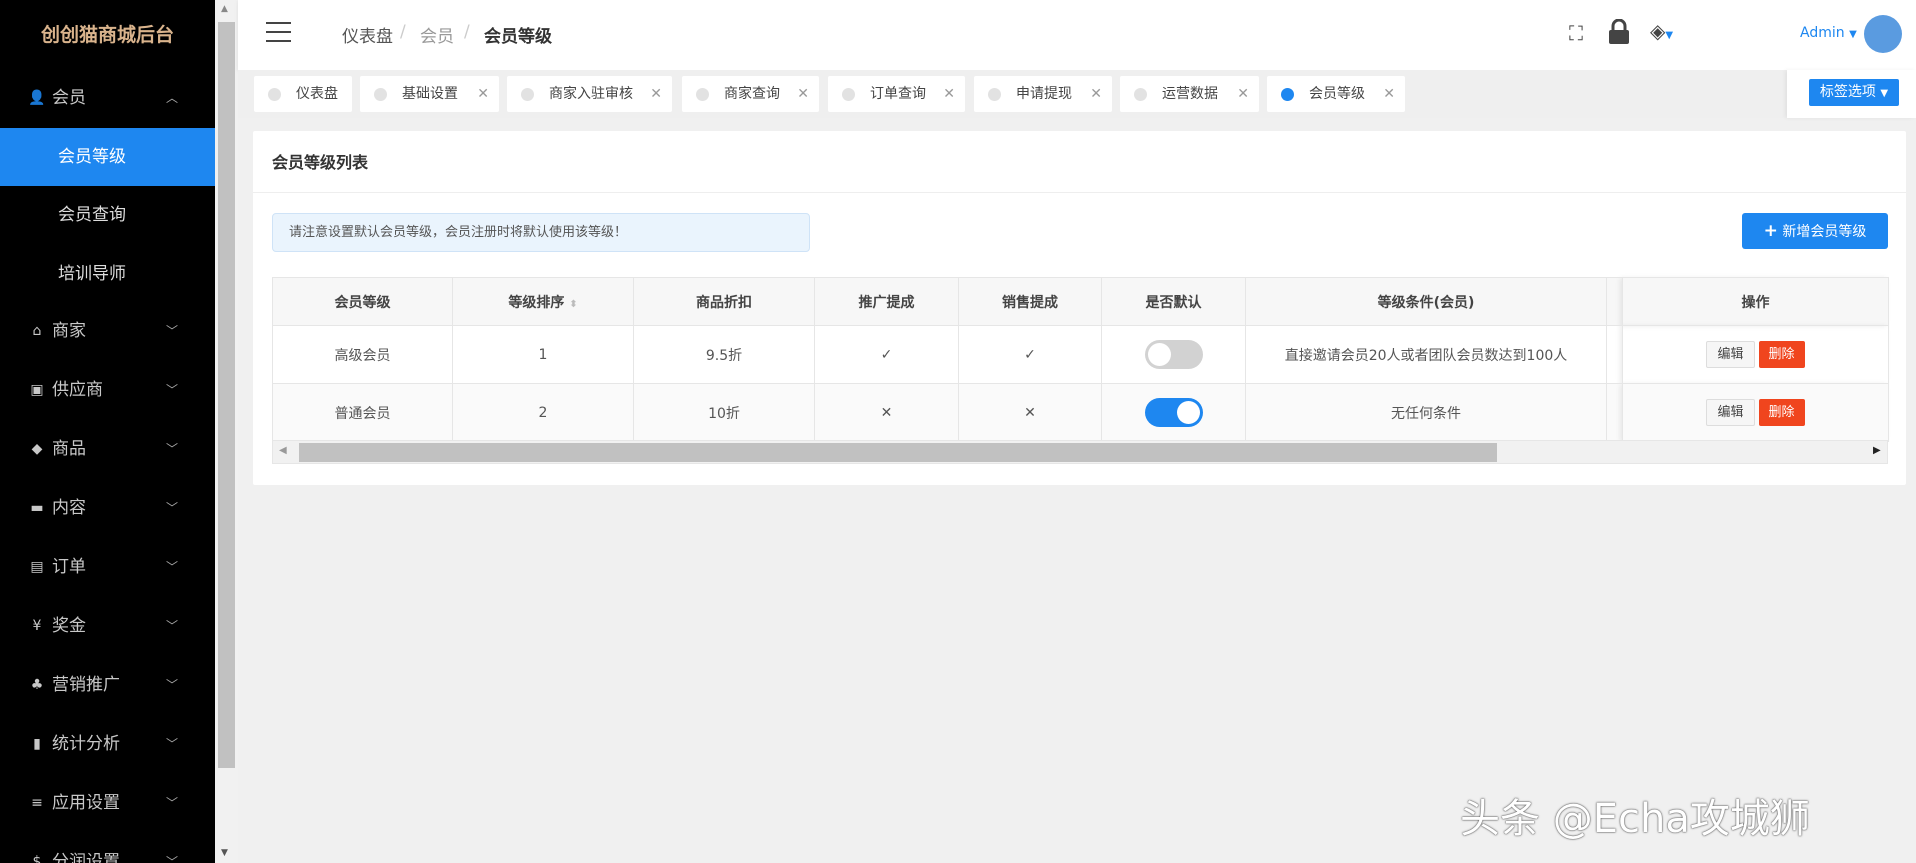 The height and width of the screenshot is (863, 1916). Describe the element at coordinates (1828, 33) in the screenshot. I see `user-menu: Admin ▼` at that location.